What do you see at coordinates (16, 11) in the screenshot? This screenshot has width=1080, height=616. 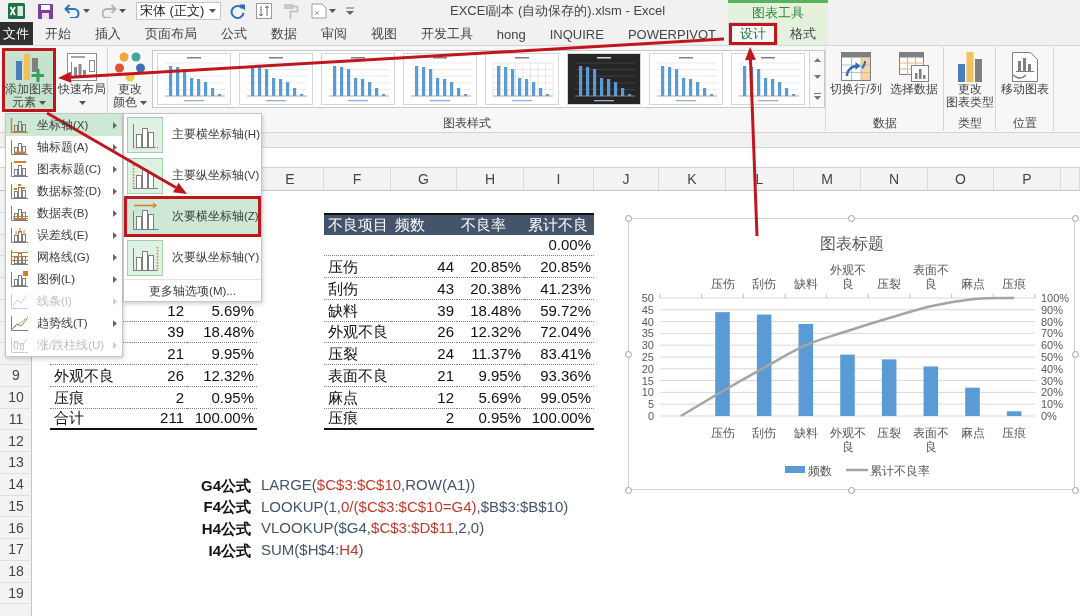 I see `excel-logo-icon` at bounding box center [16, 11].